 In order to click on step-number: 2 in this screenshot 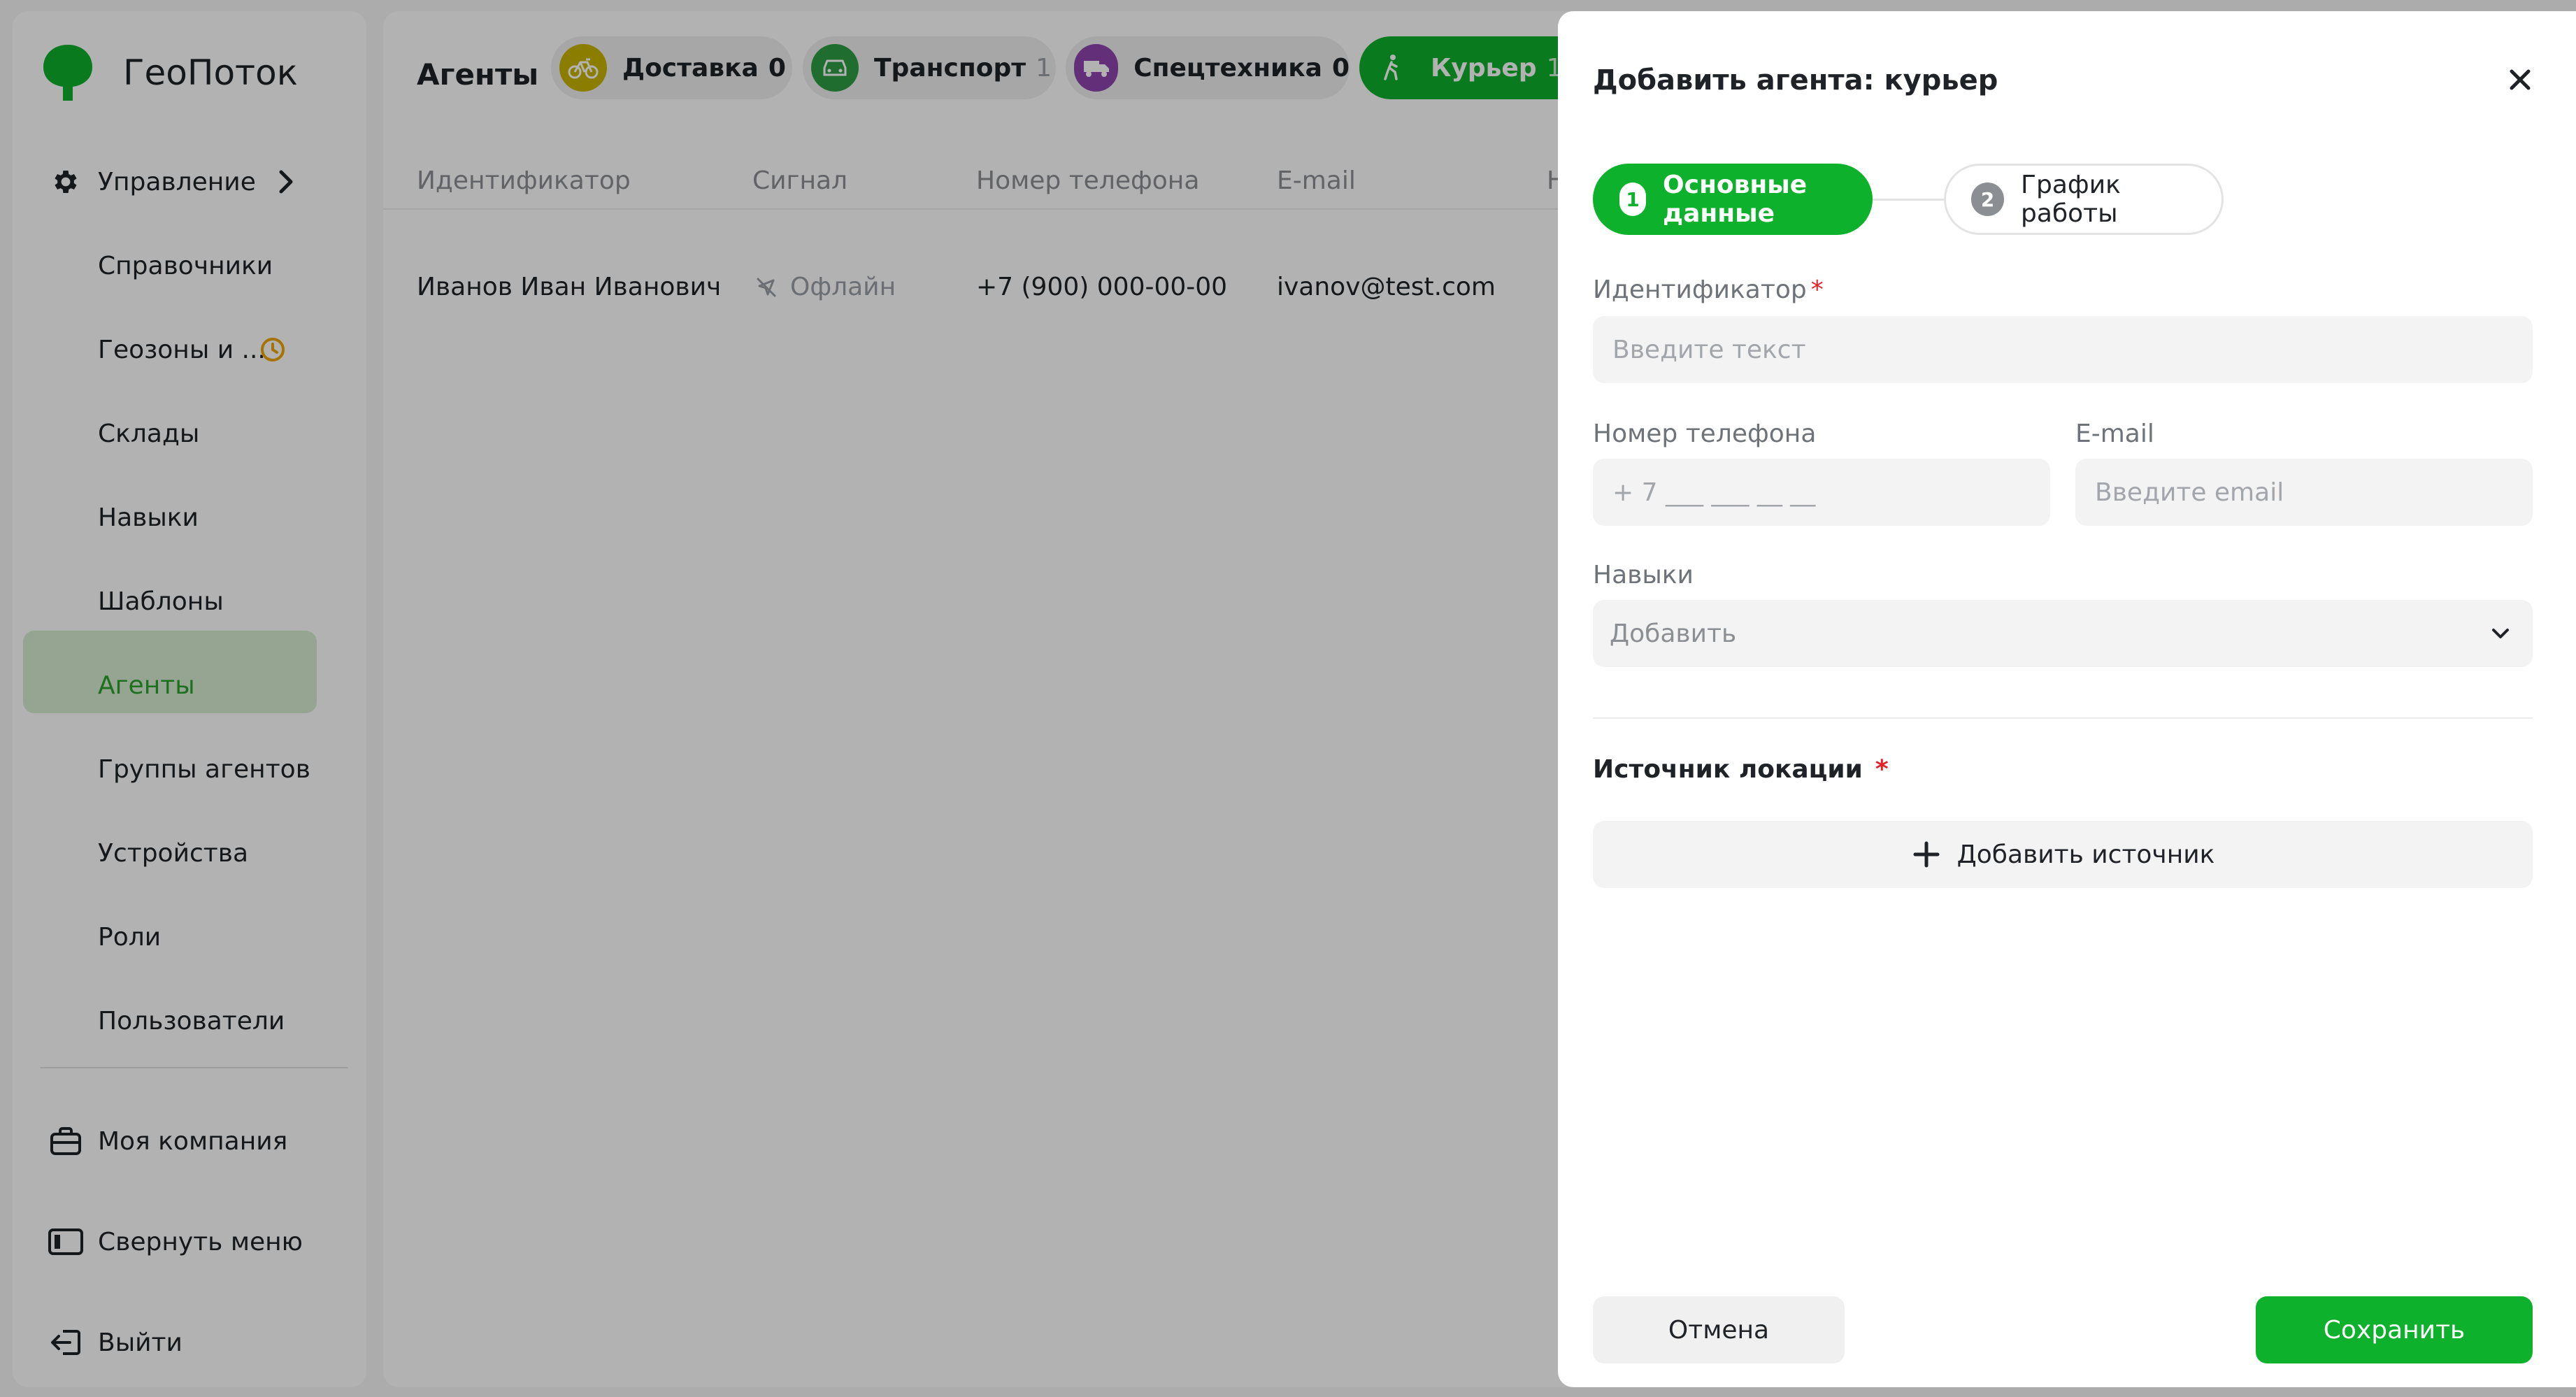, I will do `click(1988, 199)`.